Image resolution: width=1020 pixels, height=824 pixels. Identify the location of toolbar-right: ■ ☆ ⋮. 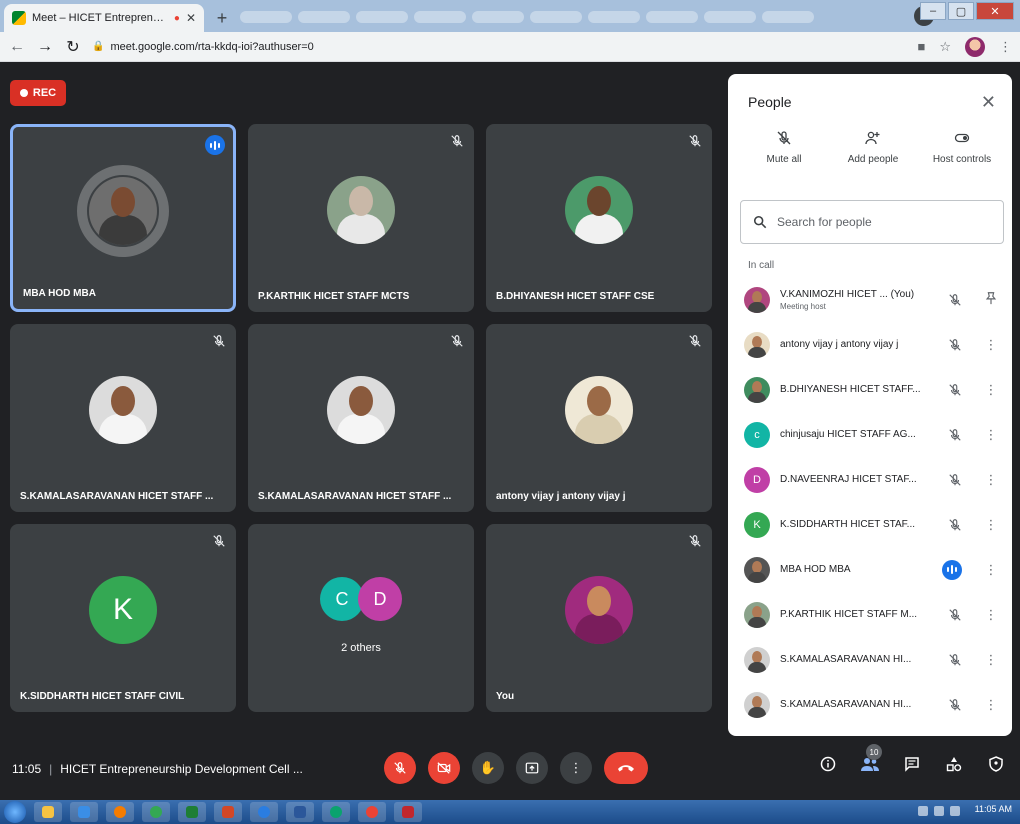
(964, 46).